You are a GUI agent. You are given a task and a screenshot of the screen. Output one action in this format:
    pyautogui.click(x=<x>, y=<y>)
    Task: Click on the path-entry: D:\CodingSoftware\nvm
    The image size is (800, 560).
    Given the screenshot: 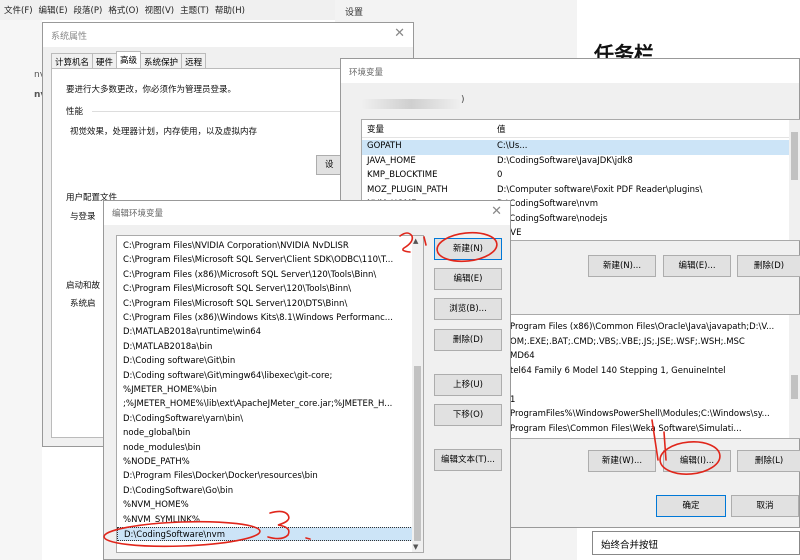 What is the action you would take?
    pyautogui.click(x=265, y=534)
    